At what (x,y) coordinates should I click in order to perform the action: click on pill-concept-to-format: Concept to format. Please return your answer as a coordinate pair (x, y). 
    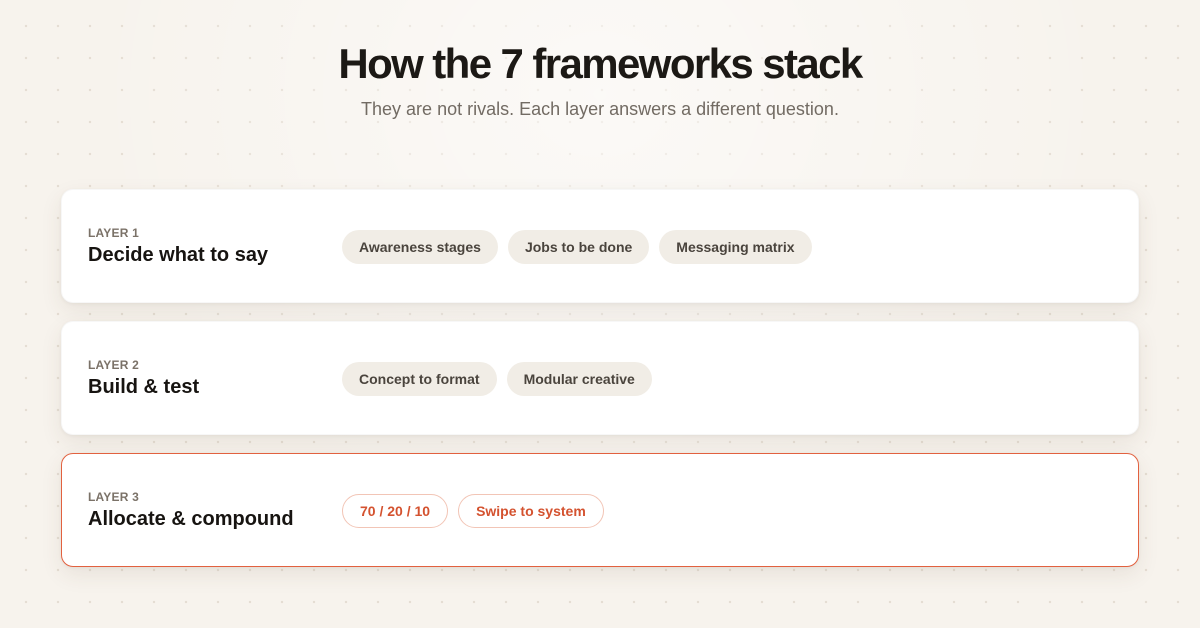
    Looking at the image, I should click on (419, 379).